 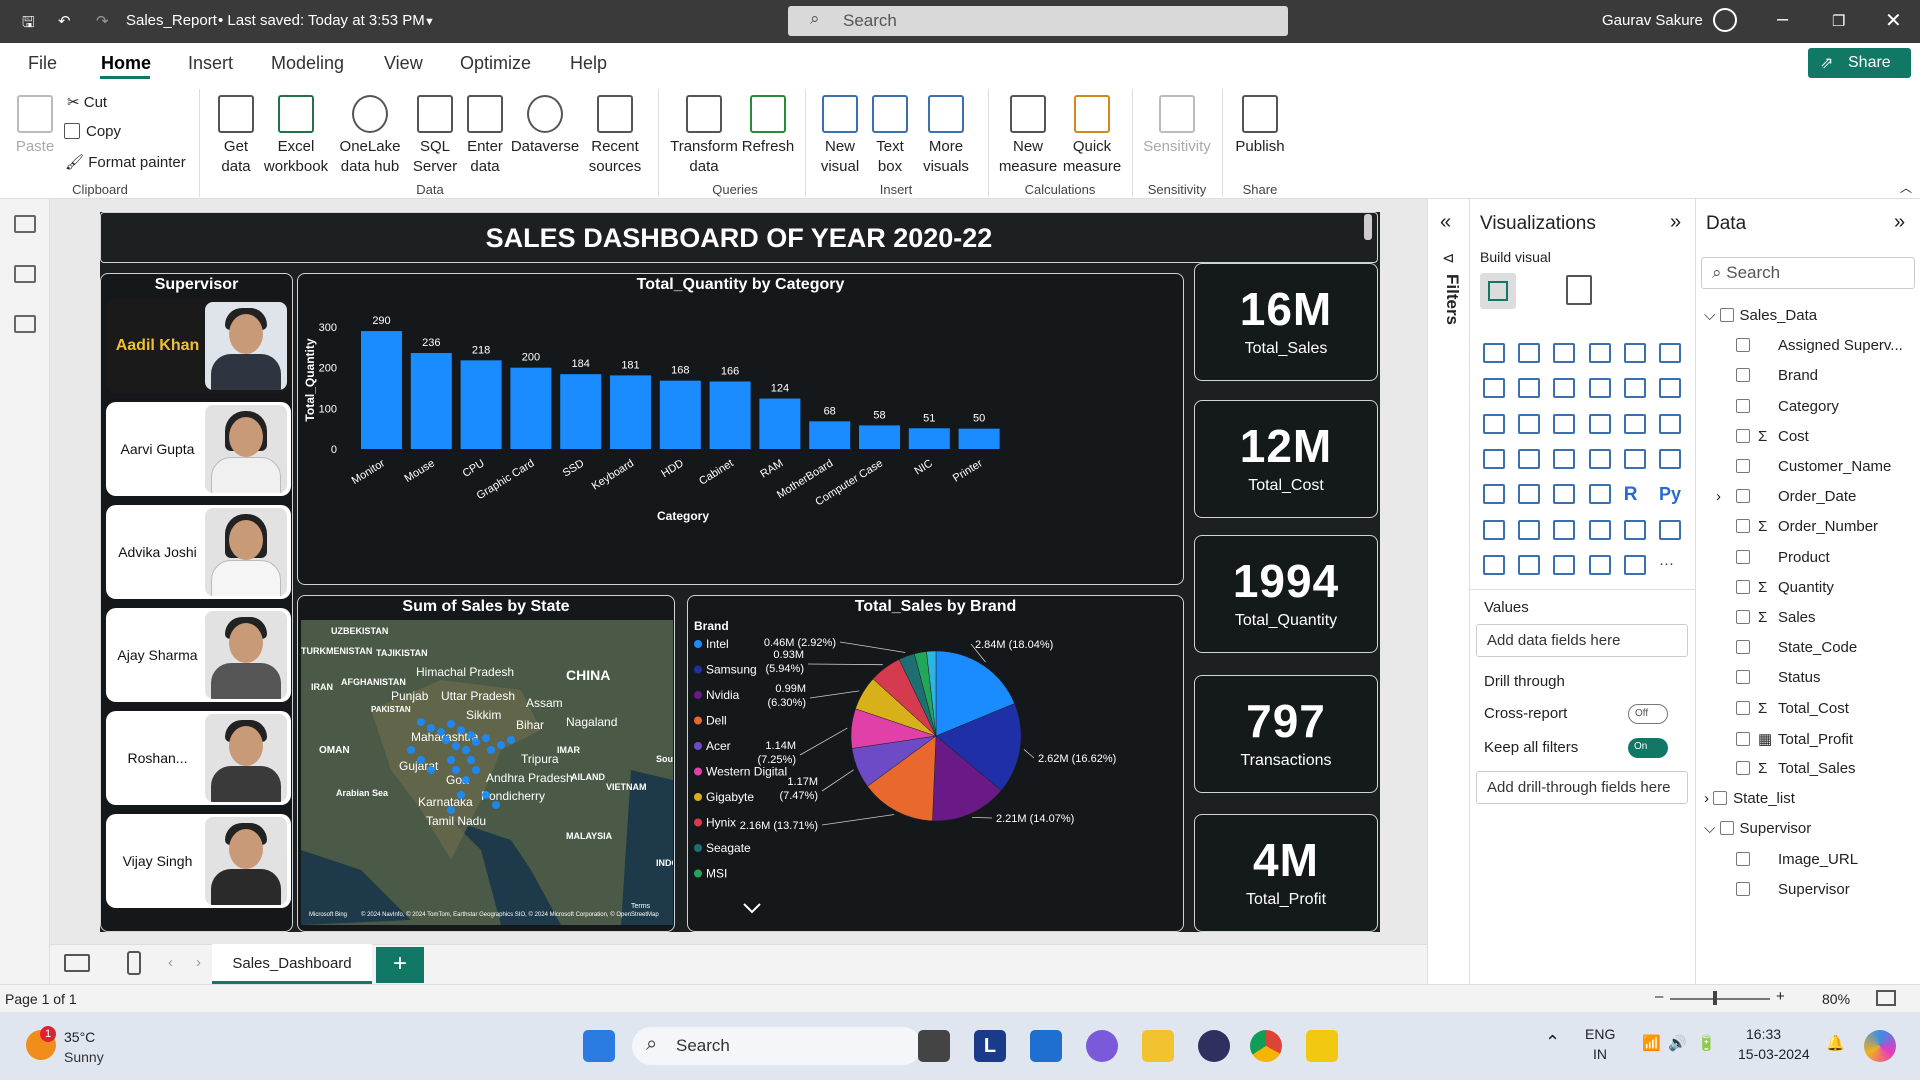 What do you see at coordinates (25, 324) in the screenshot?
I see `model-view-icon` at bounding box center [25, 324].